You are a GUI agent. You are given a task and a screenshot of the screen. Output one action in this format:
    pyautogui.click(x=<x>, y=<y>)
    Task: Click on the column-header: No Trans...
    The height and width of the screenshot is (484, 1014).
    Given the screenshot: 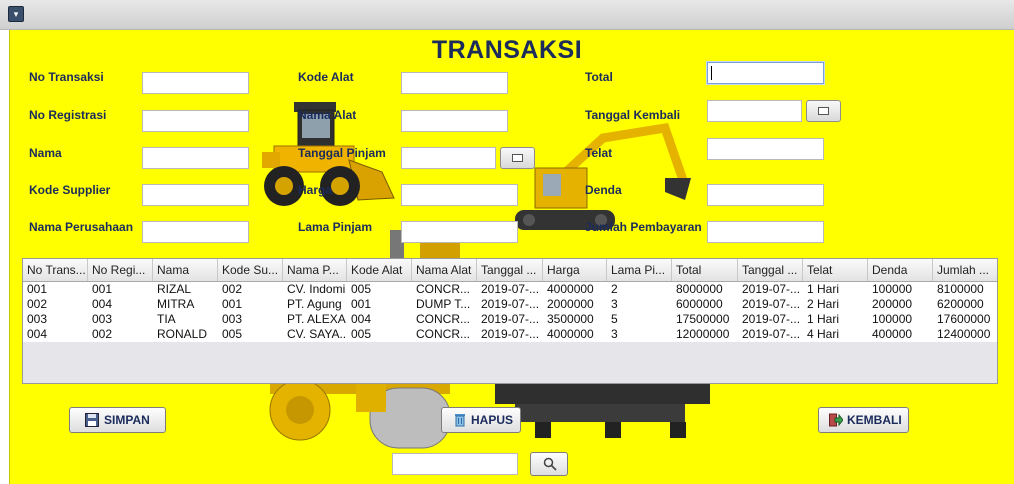 What is the action you would take?
    pyautogui.click(x=55, y=270)
    